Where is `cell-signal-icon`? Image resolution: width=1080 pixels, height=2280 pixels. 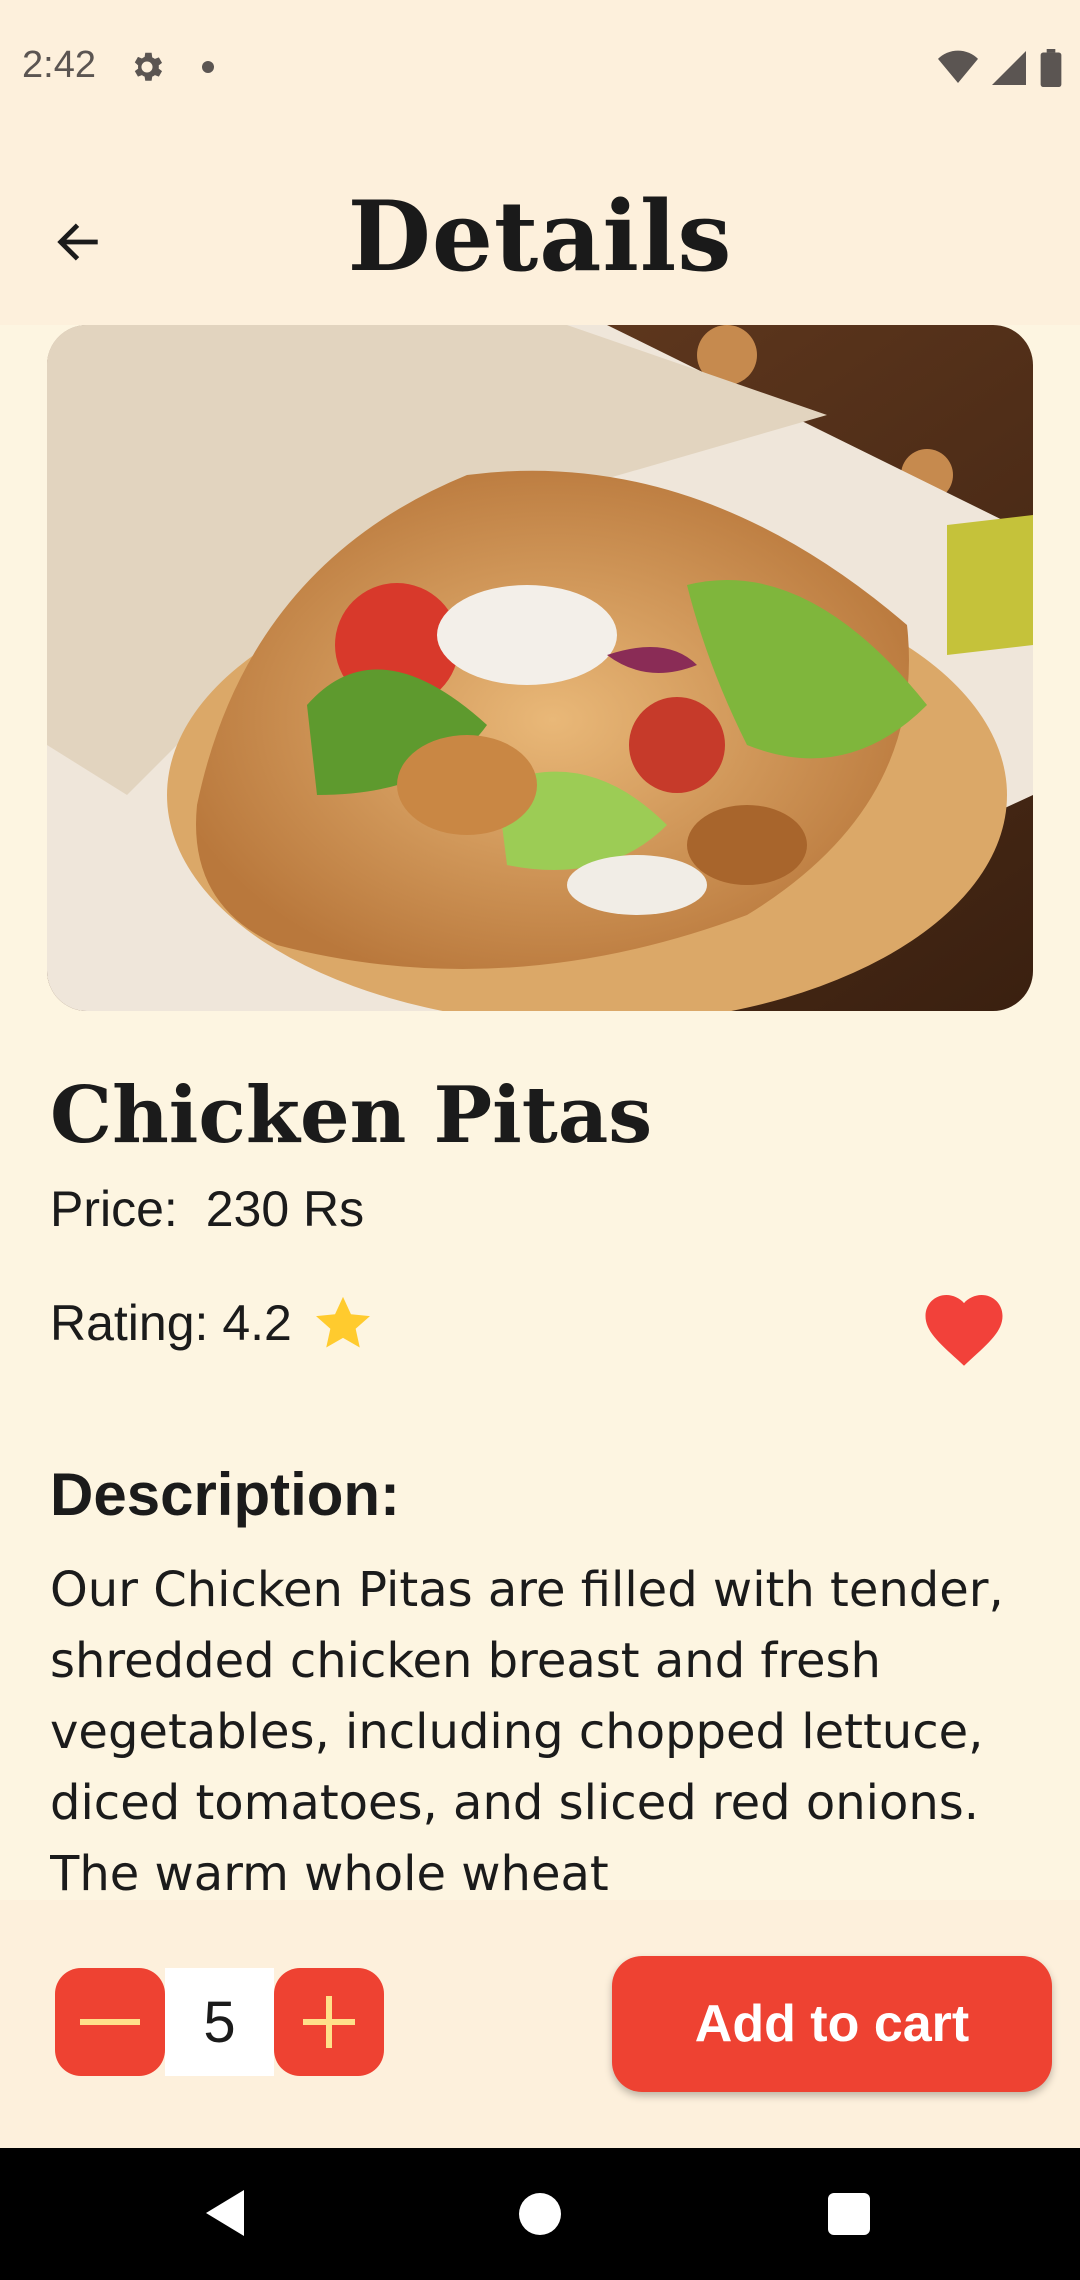
cell-signal-icon is located at coordinates (1009, 68).